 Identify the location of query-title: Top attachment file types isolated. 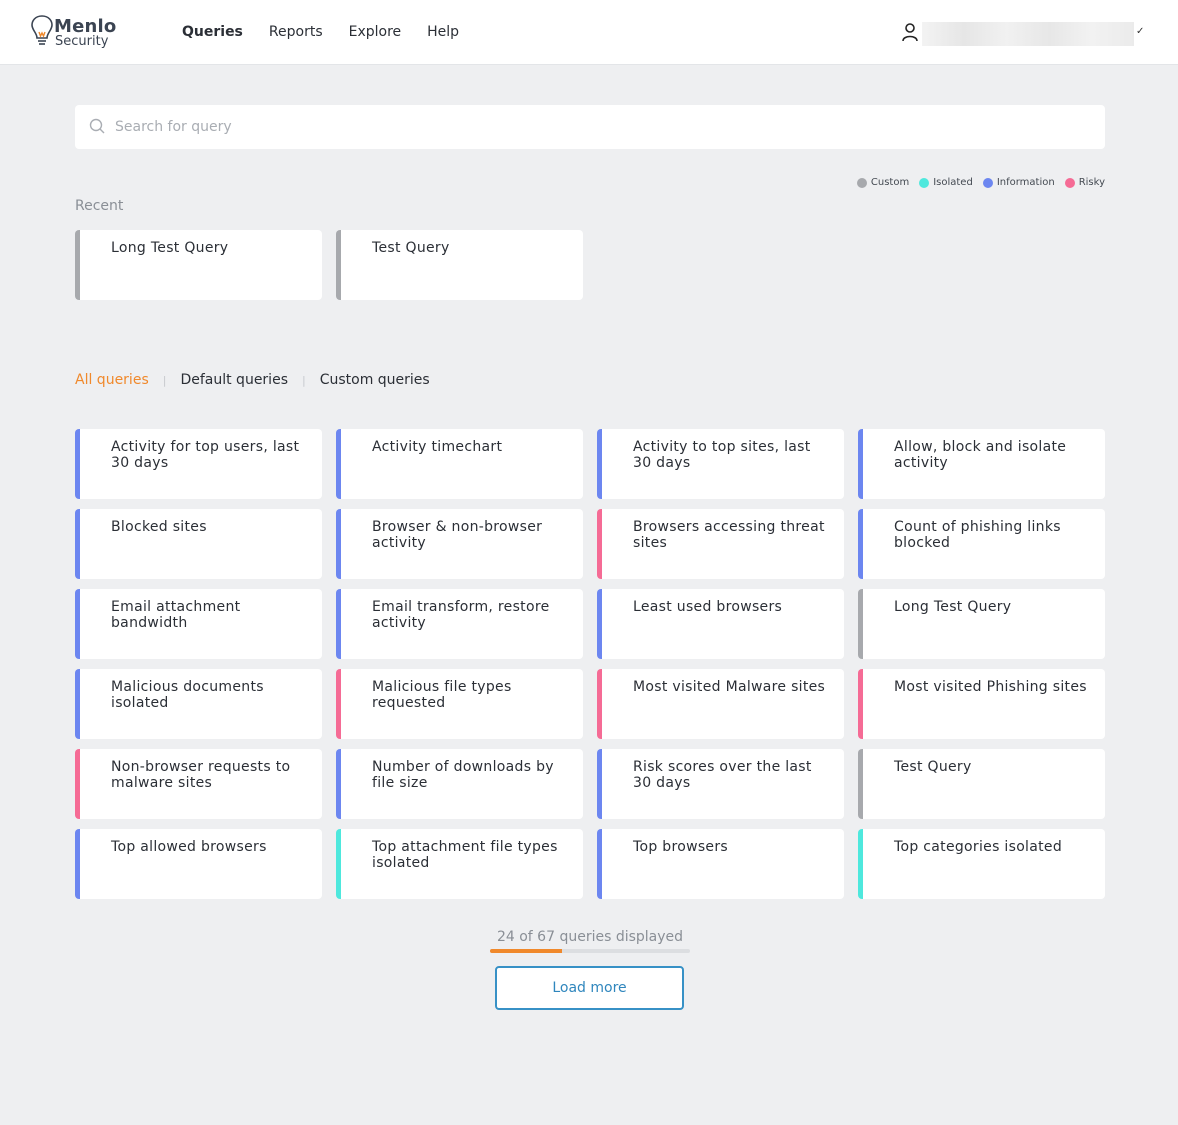
(465, 855).